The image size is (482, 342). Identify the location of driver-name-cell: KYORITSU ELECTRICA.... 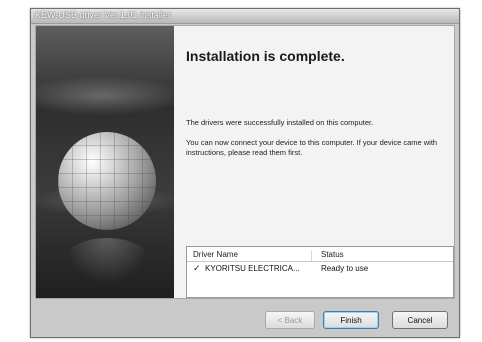
(252, 268).